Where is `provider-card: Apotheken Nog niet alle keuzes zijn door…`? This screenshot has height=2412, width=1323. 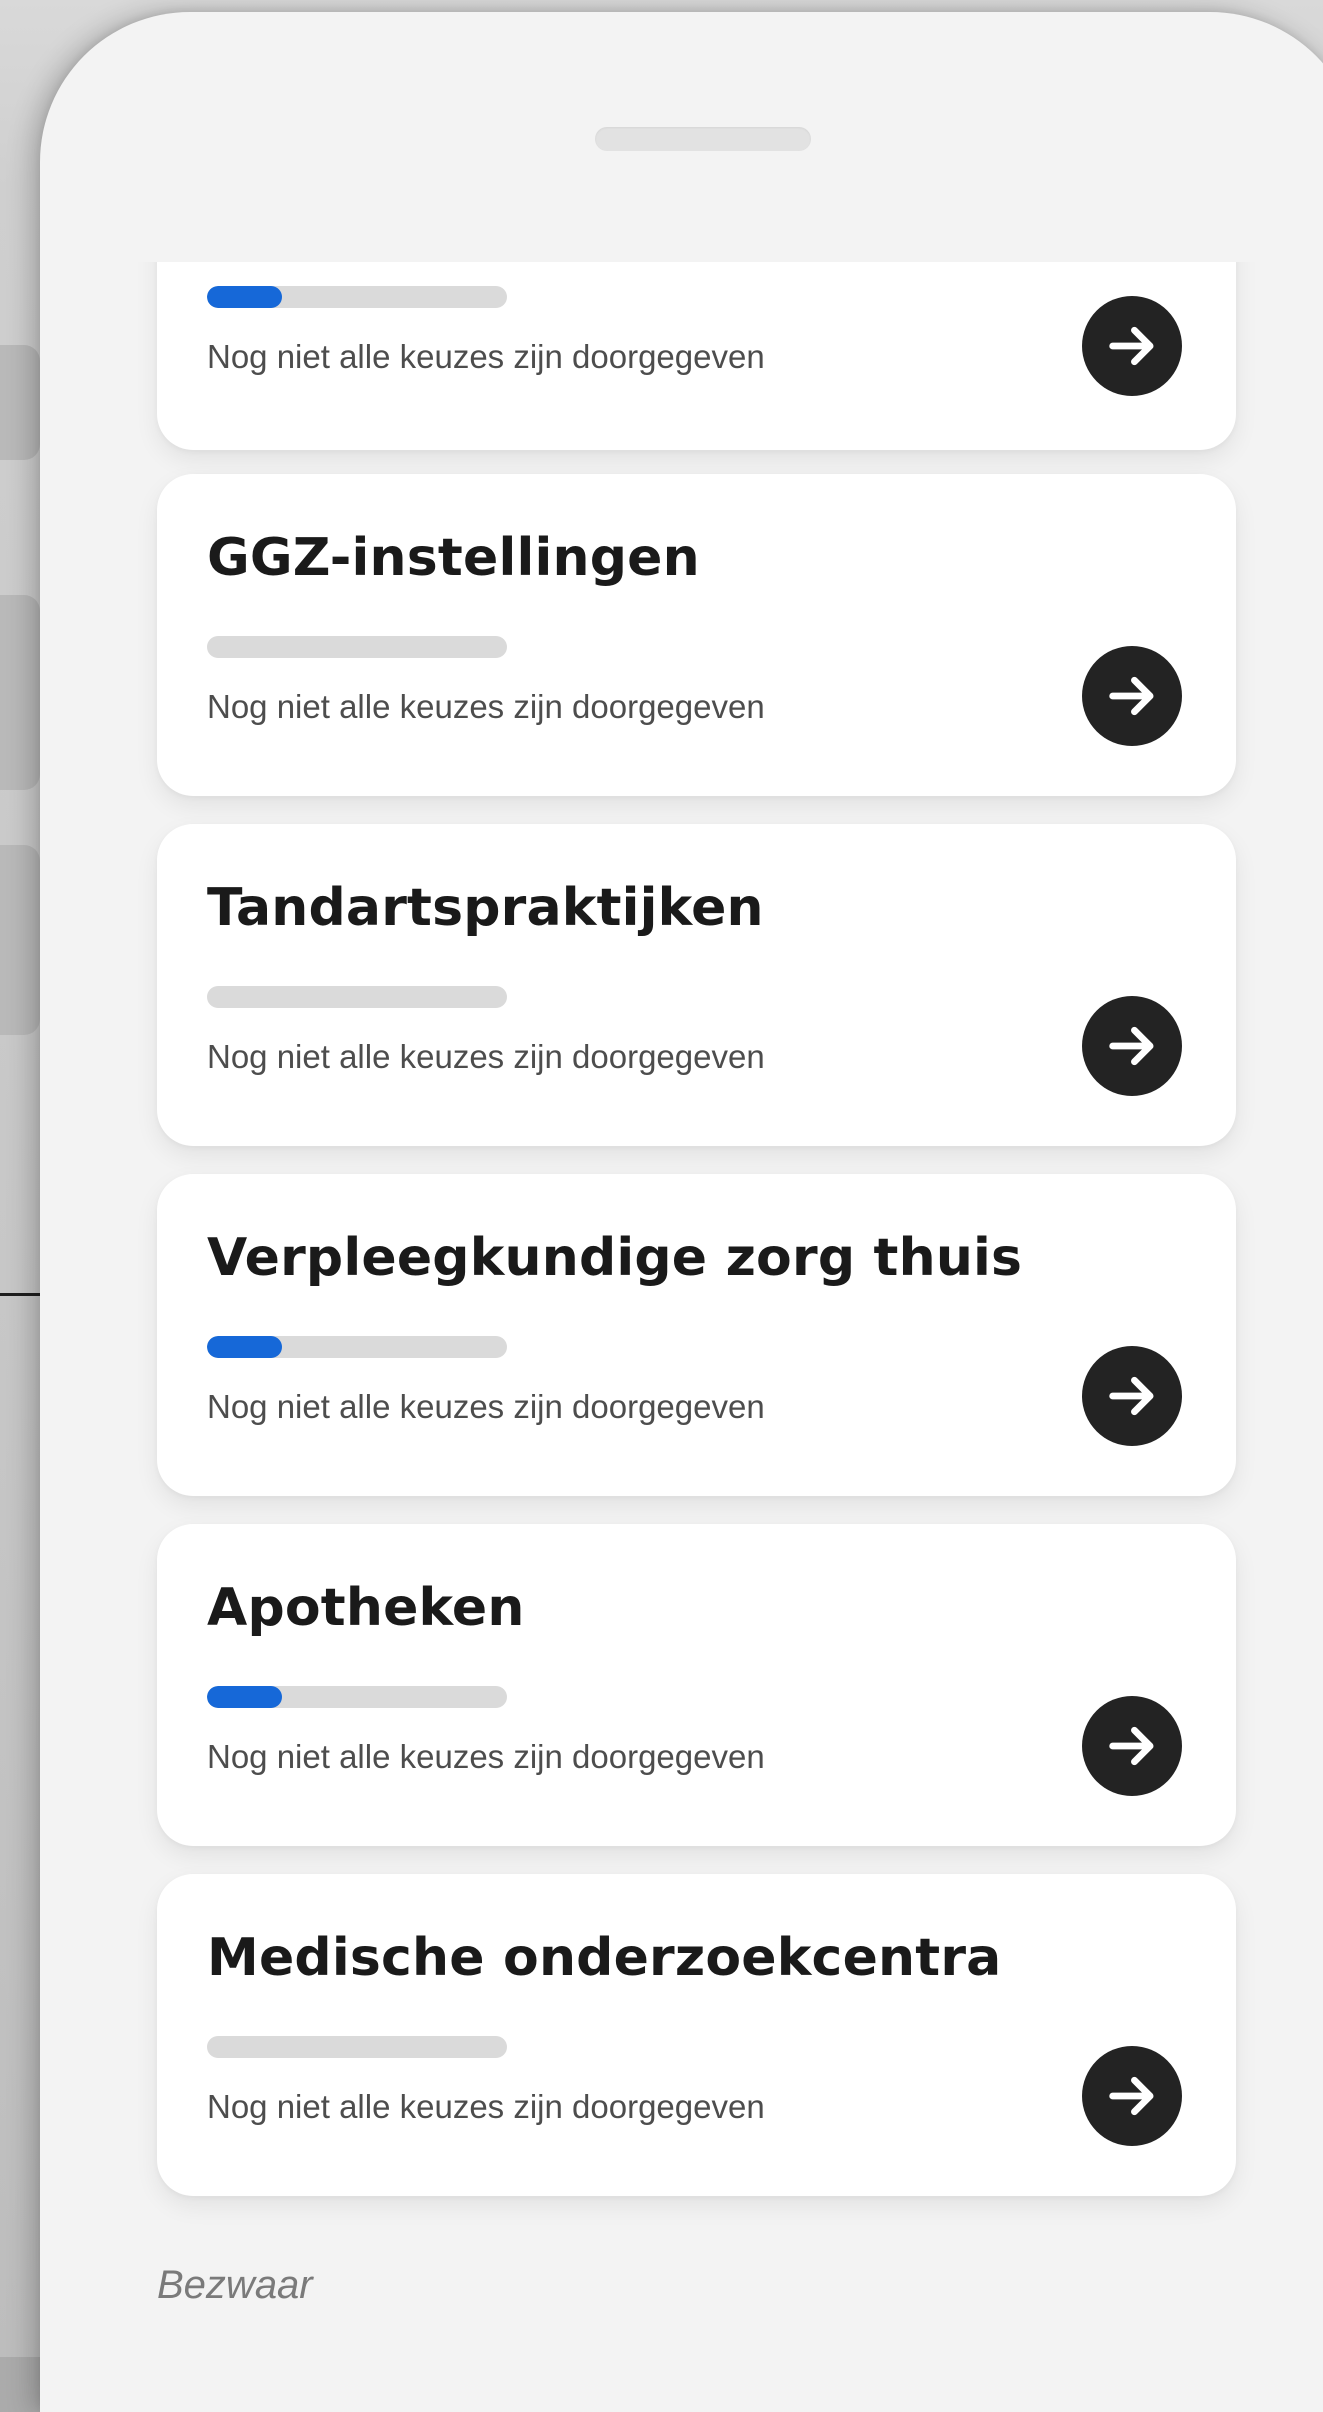
provider-card: Apotheken Nog niet alle keuzes zijn door… is located at coordinates (696, 1685).